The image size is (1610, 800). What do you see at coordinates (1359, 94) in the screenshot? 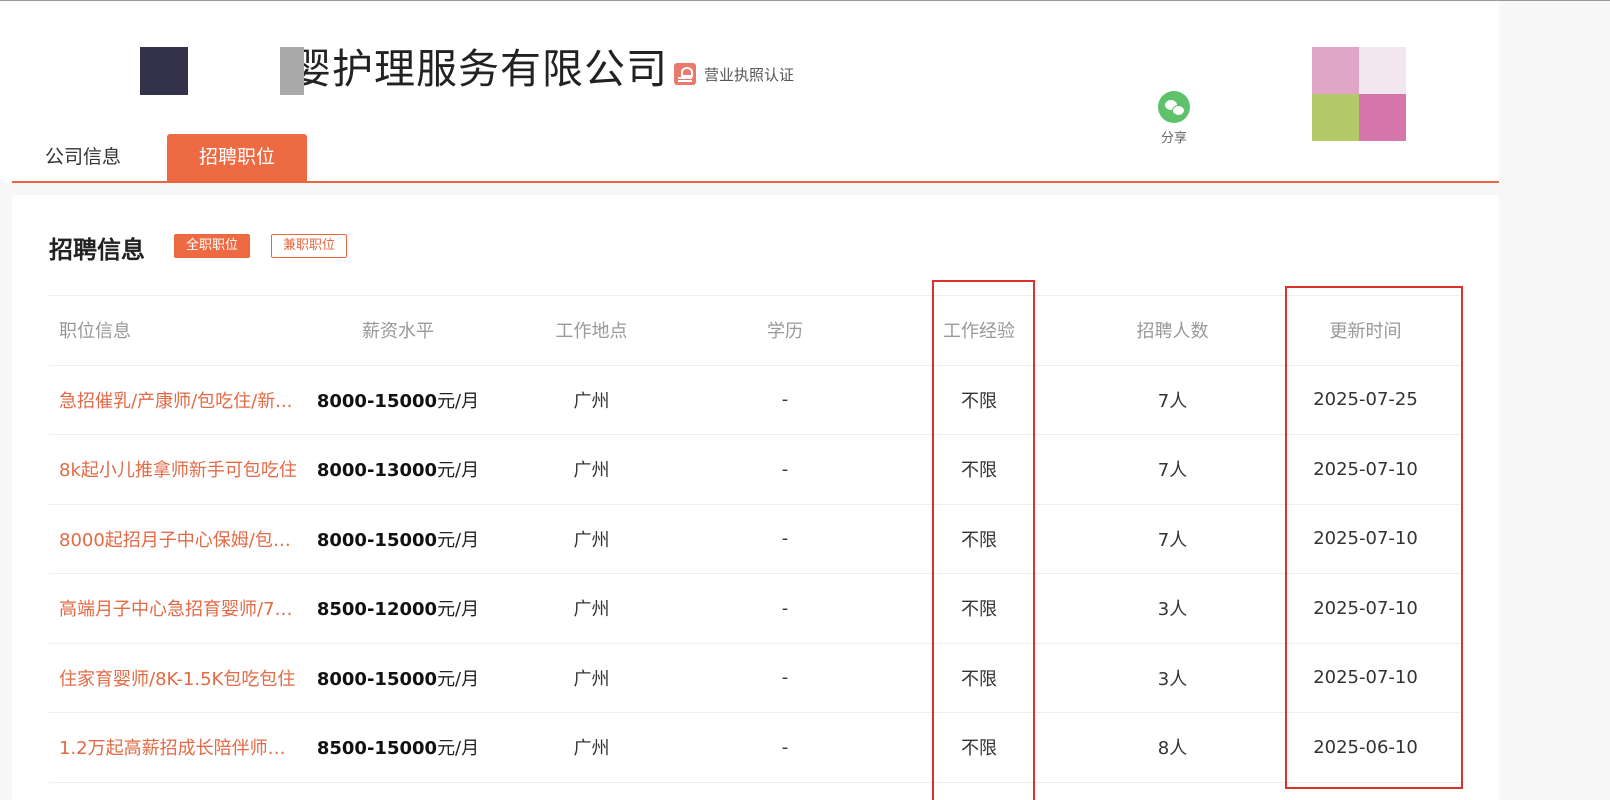
I see `qr-code` at bounding box center [1359, 94].